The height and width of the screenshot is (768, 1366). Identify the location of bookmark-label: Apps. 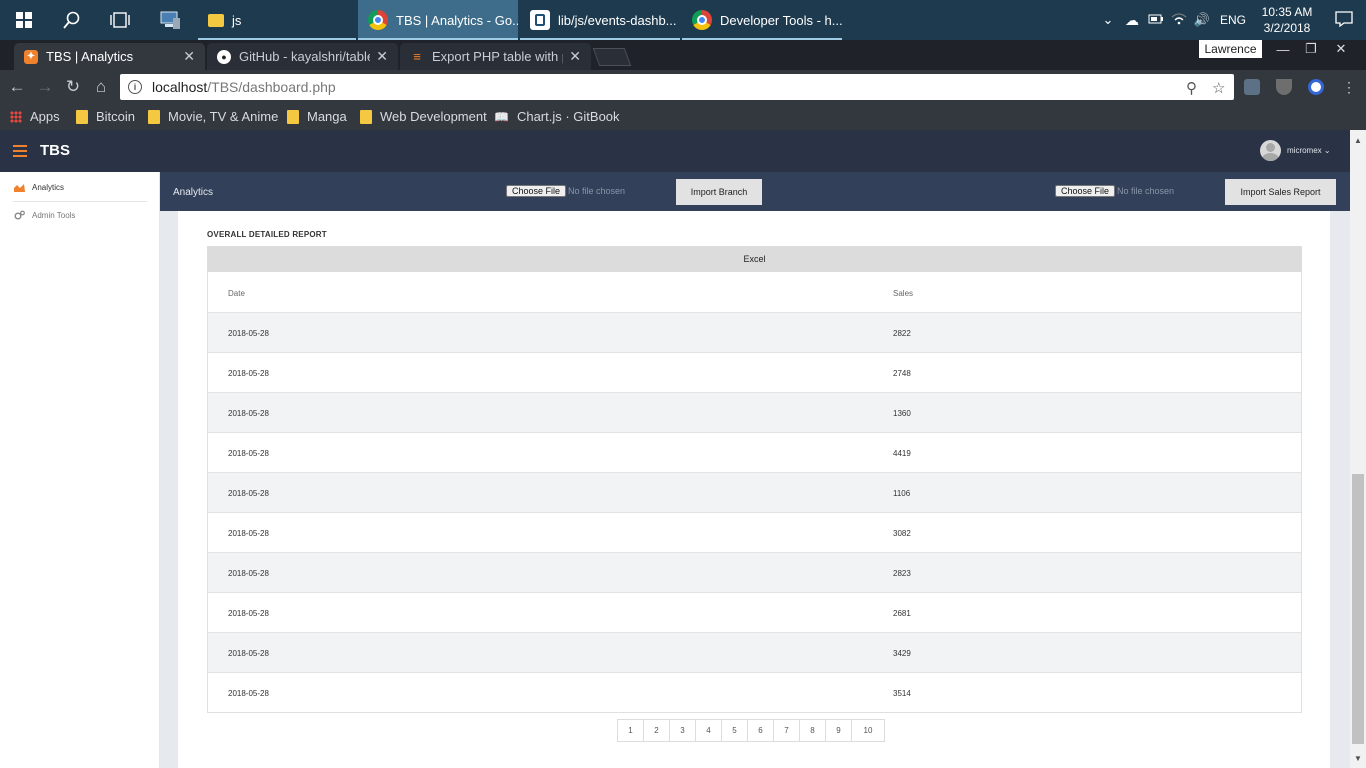
(45, 116).